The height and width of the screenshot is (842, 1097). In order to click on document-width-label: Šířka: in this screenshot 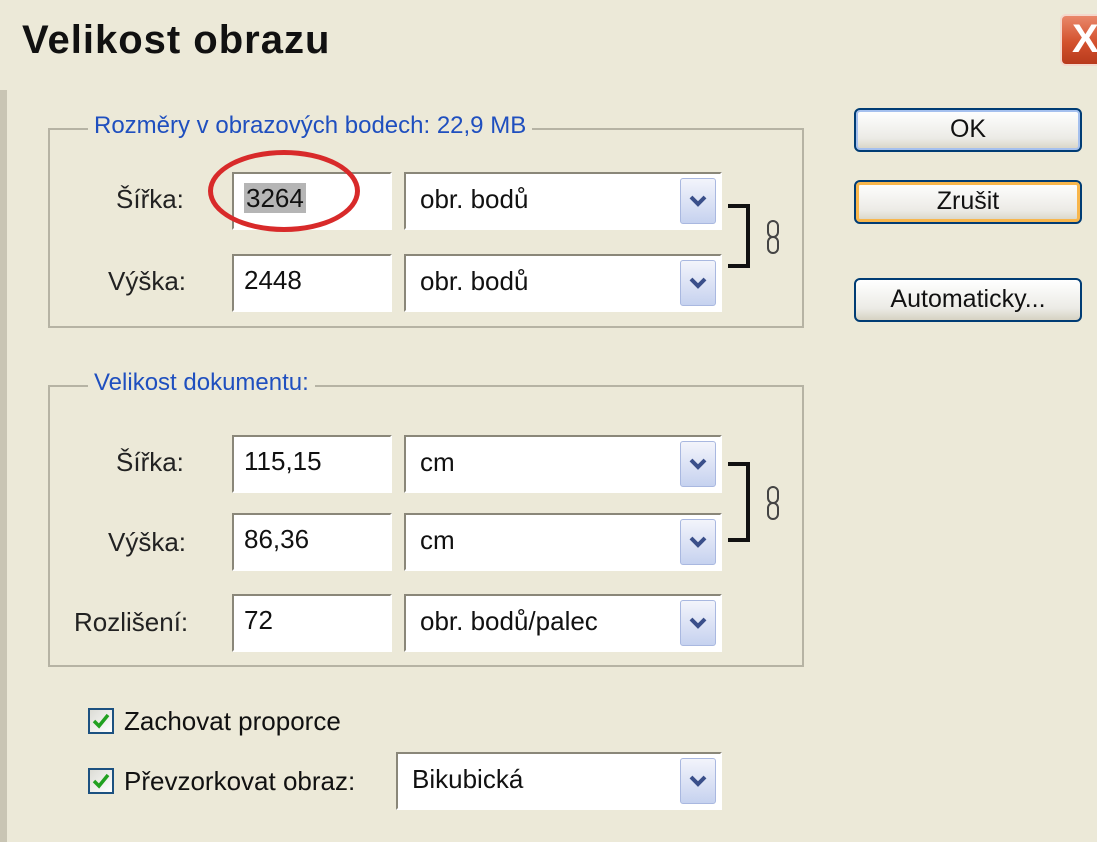, I will do `click(150, 462)`.